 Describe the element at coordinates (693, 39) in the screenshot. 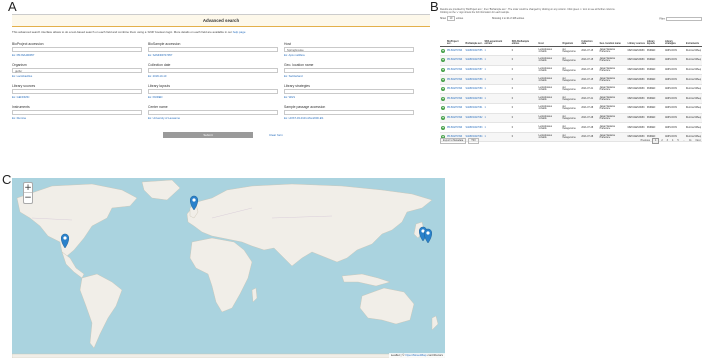

I see `column-header: Instruments` at that location.